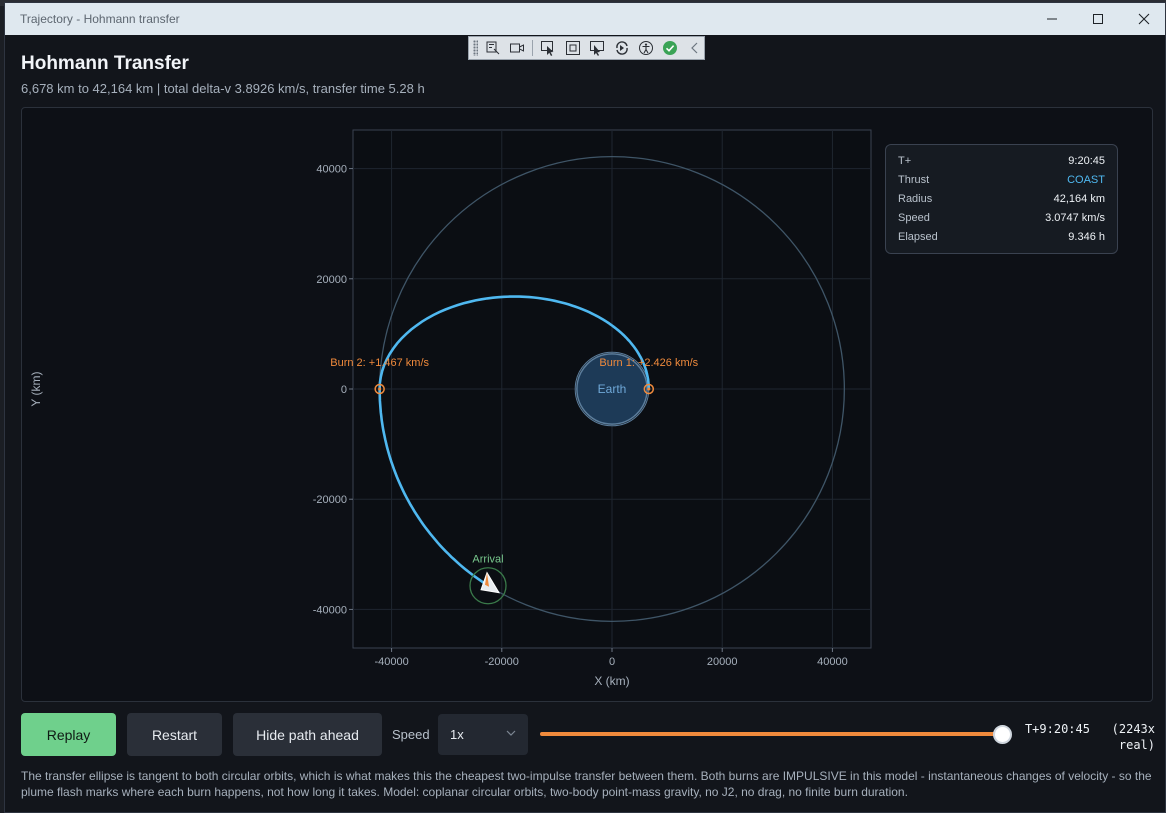 The image size is (1166, 813). I want to click on hot-reload-icon, so click(621, 48).